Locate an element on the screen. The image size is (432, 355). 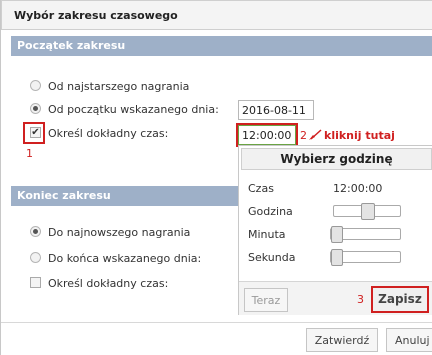
save-button: Zapisz is located at coordinates (400, 299).